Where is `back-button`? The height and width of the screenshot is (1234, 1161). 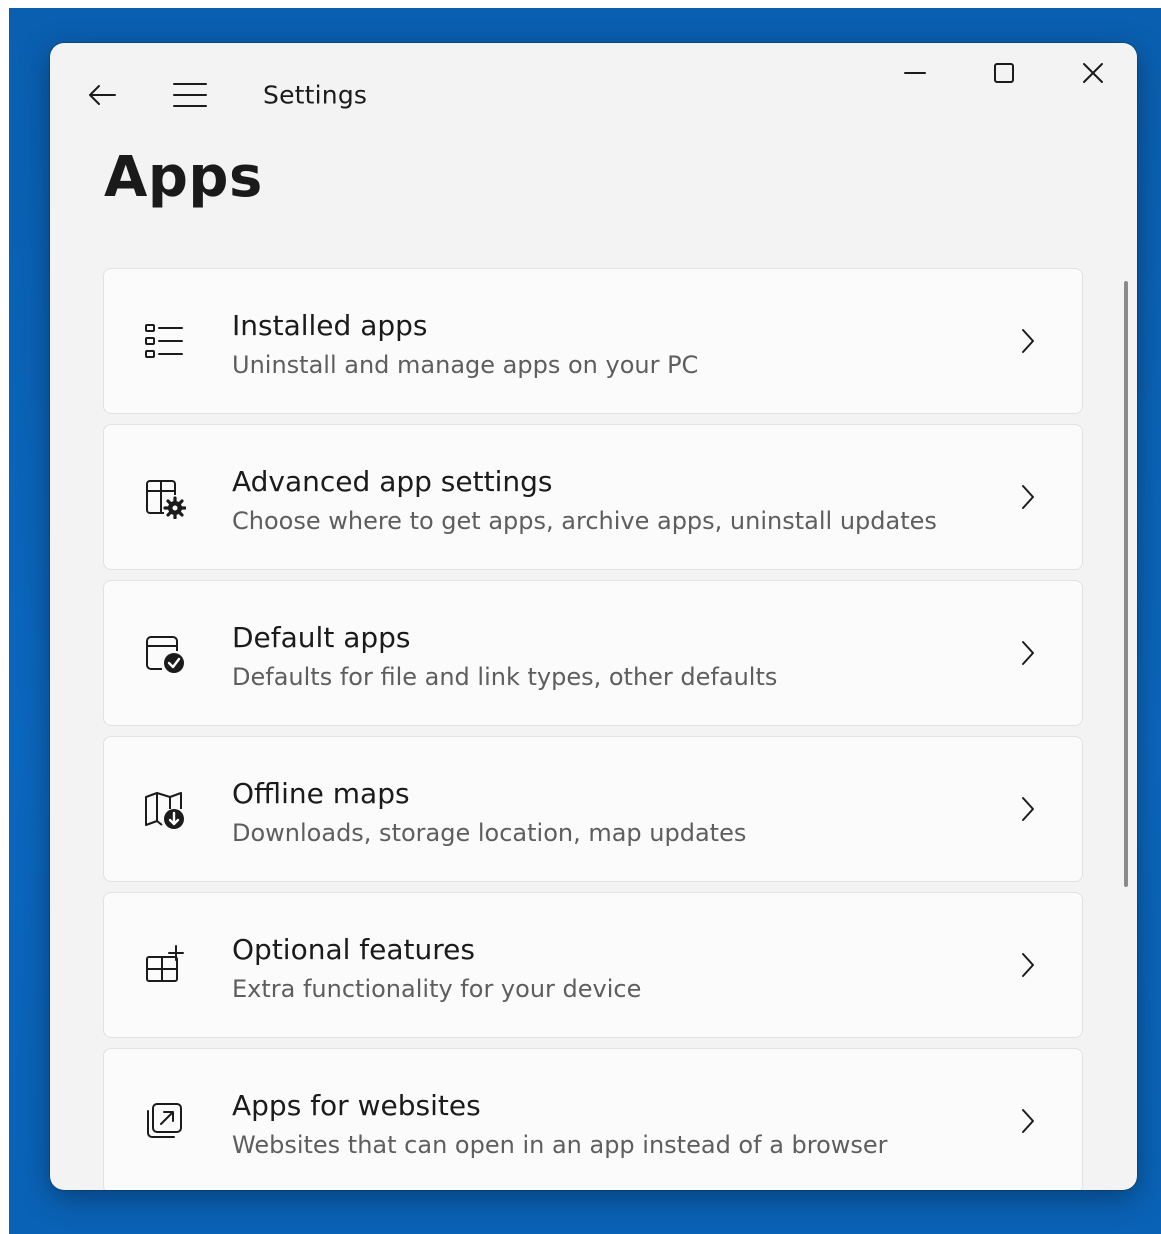 back-button is located at coordinates (102, 95).